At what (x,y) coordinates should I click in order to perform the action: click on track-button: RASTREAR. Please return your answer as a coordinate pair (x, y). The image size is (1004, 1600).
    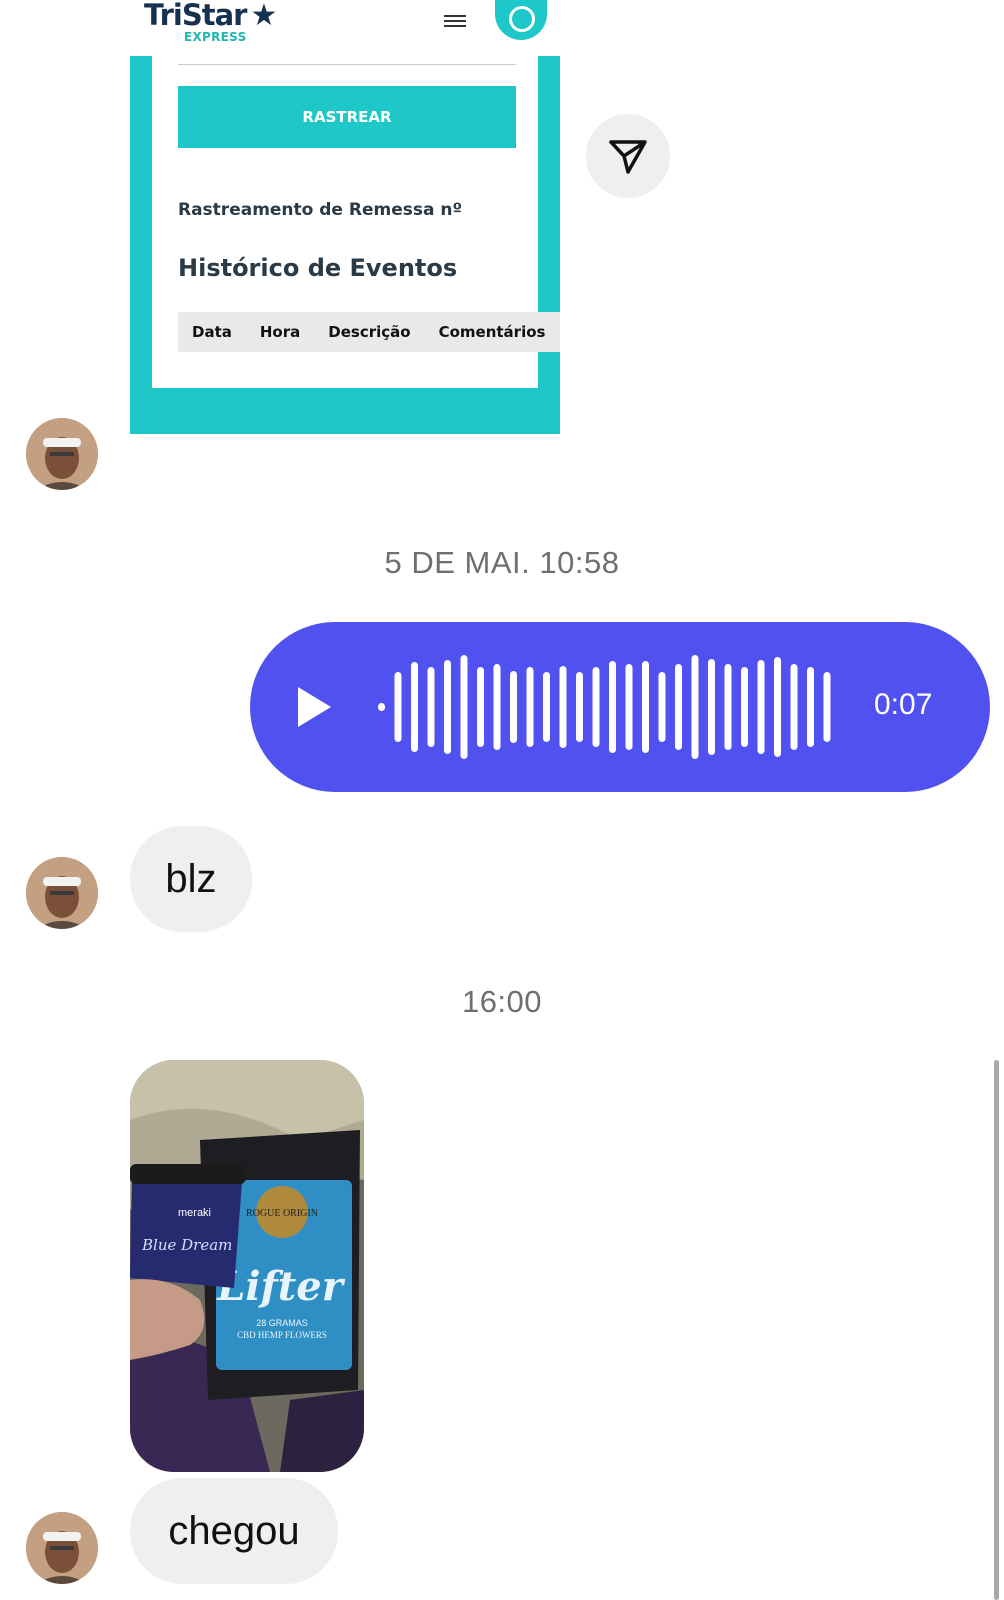
    Looking at the image, I should click on (347, 117).